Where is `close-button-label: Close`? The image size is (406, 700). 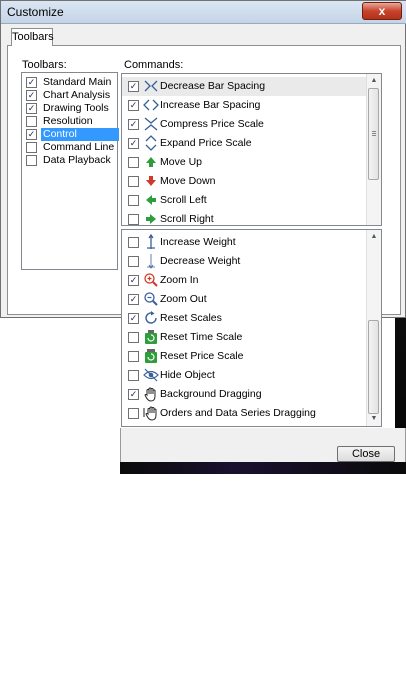 close-button-label: Close is located at coordinates (366, 454).